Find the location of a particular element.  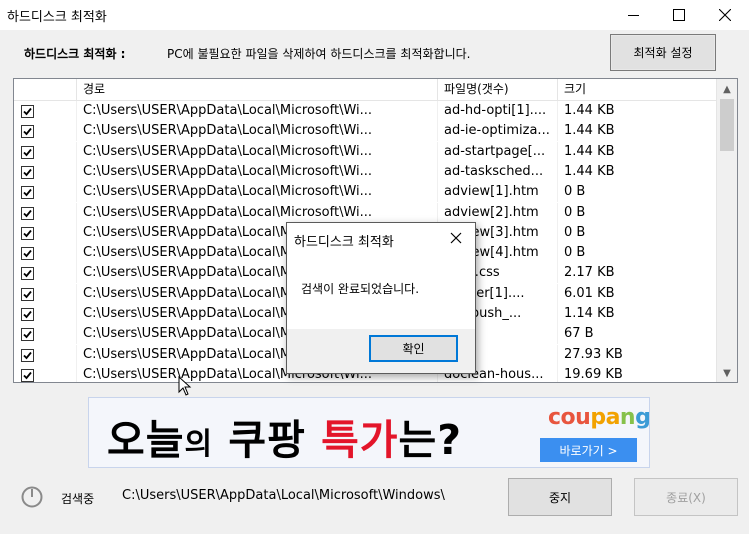

row-size: 6.01 KB is located at coordinates (637, 293).